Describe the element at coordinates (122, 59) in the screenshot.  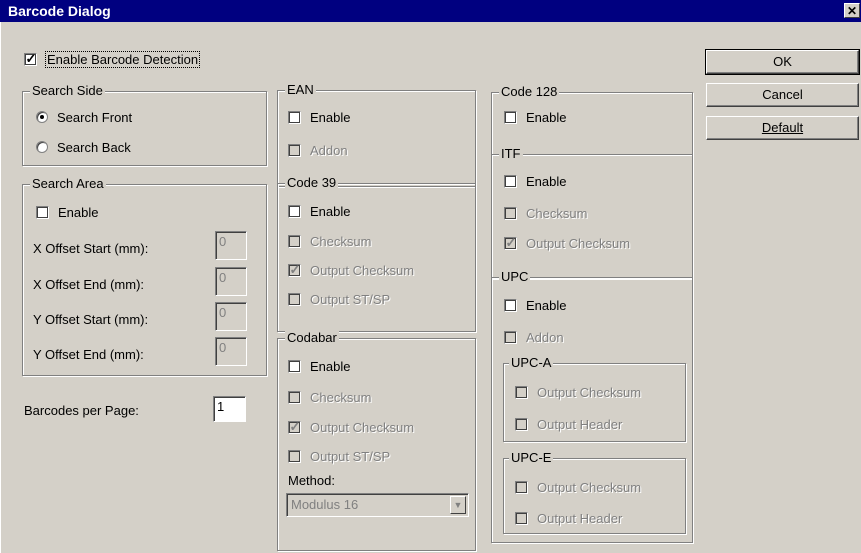
I see `enable-detection-label: Enable Barcode Detection` at that location.